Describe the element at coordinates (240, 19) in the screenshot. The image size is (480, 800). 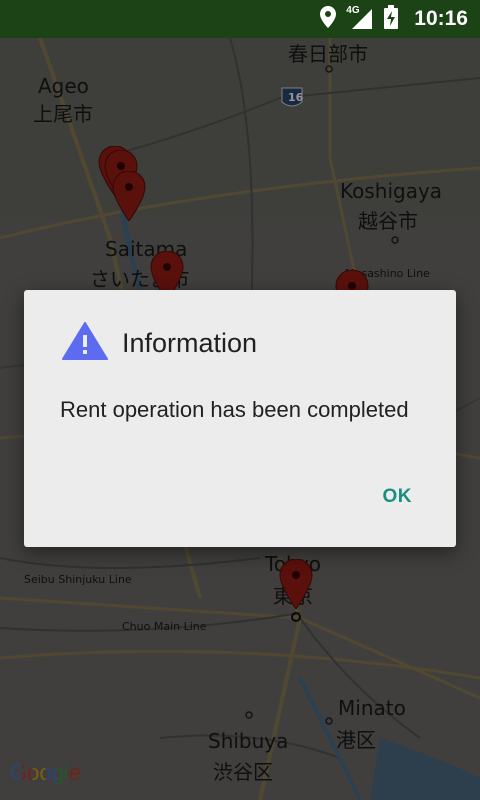
I see `status-bar: 4G 10:16` at that location.